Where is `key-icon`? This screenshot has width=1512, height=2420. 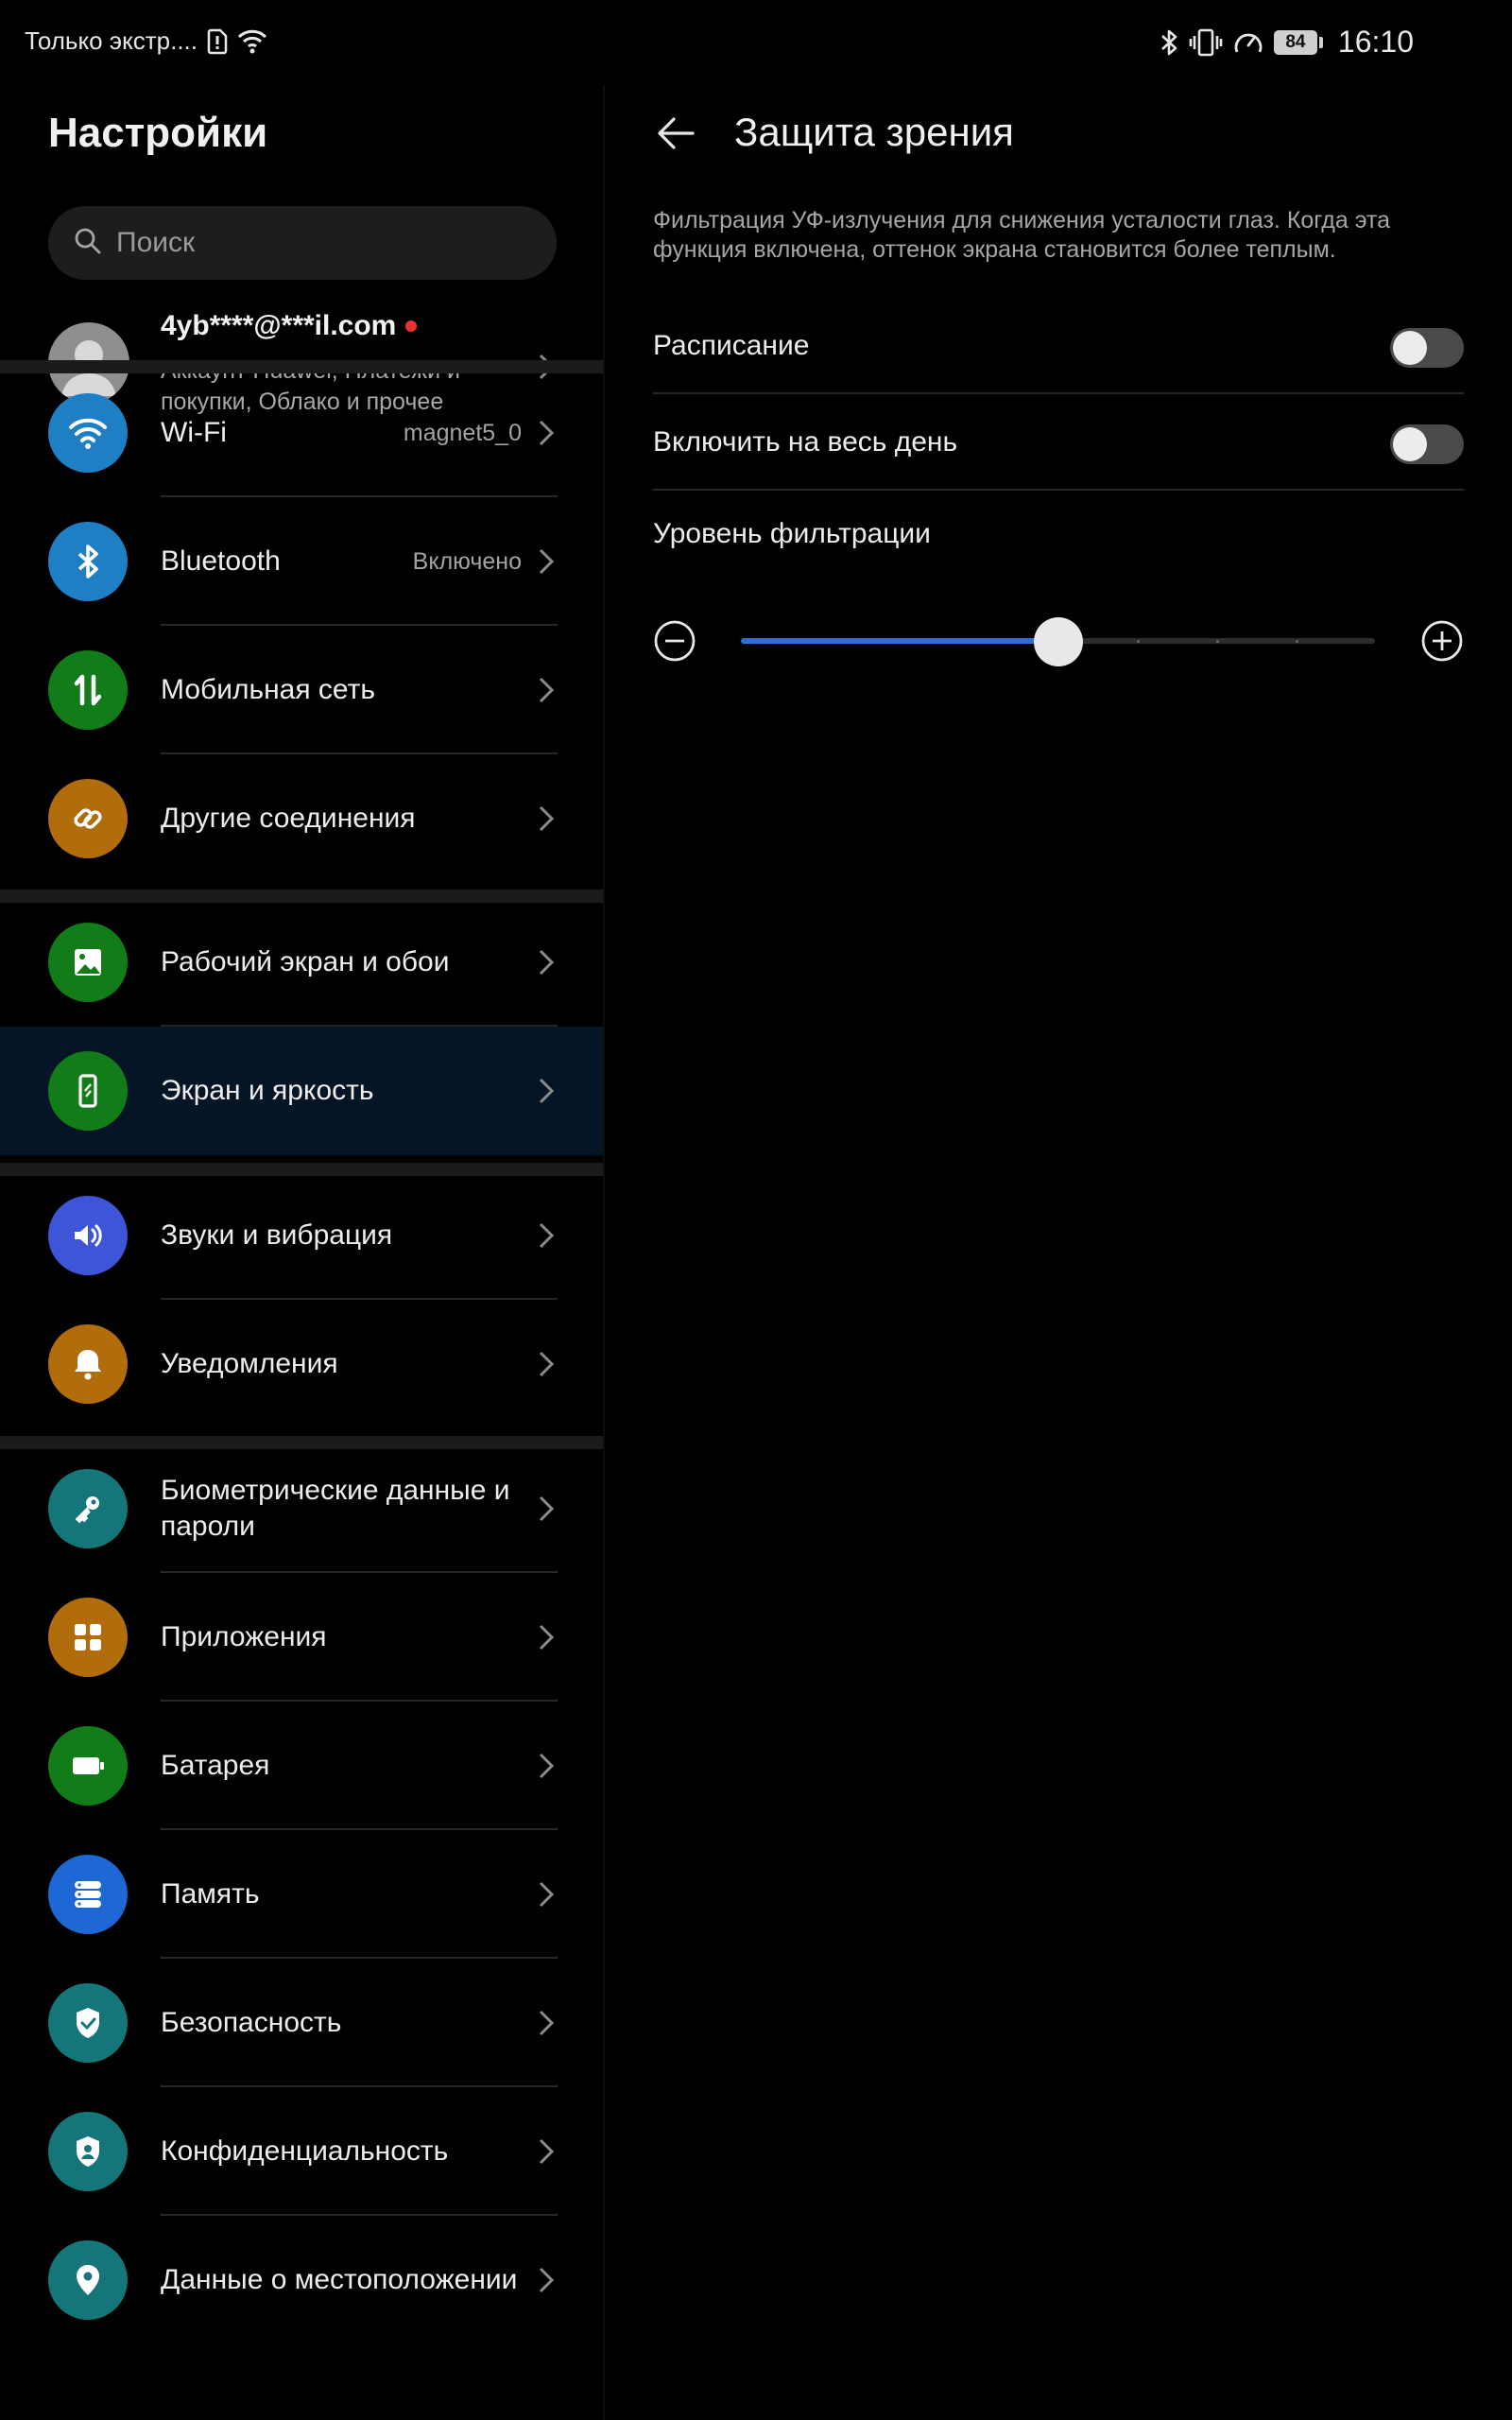 key-icon is located at coordinates (88, 1509).